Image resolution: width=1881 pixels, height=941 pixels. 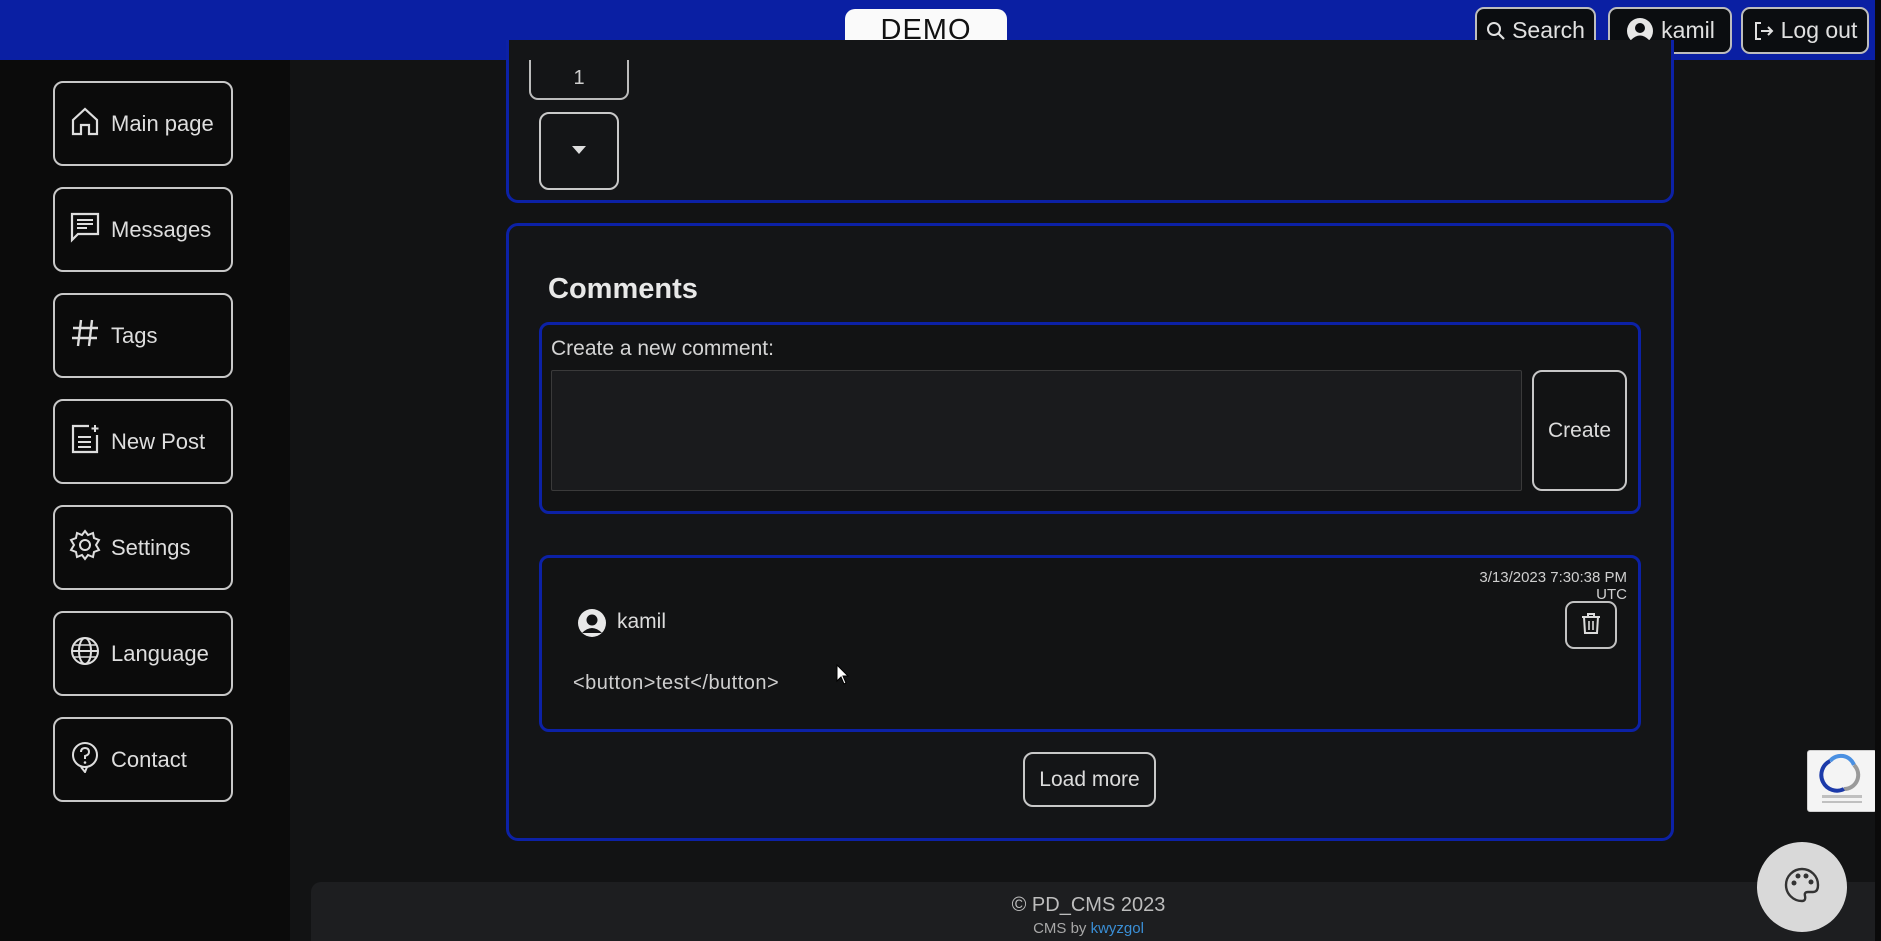 What do you see at coordinates (1496, 31) in the screenshot?
I see `search-icon` at bounding box center [1496, 31].